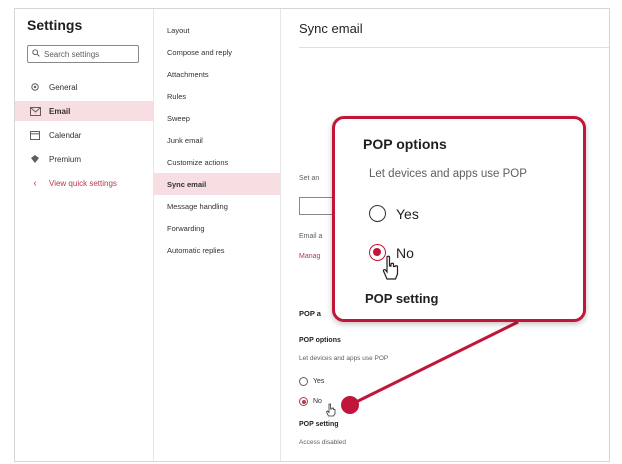 Image resolution: width=622 pixels, height=464 pixels. I want to click on nav-item-email: Email, so click(84, 111).